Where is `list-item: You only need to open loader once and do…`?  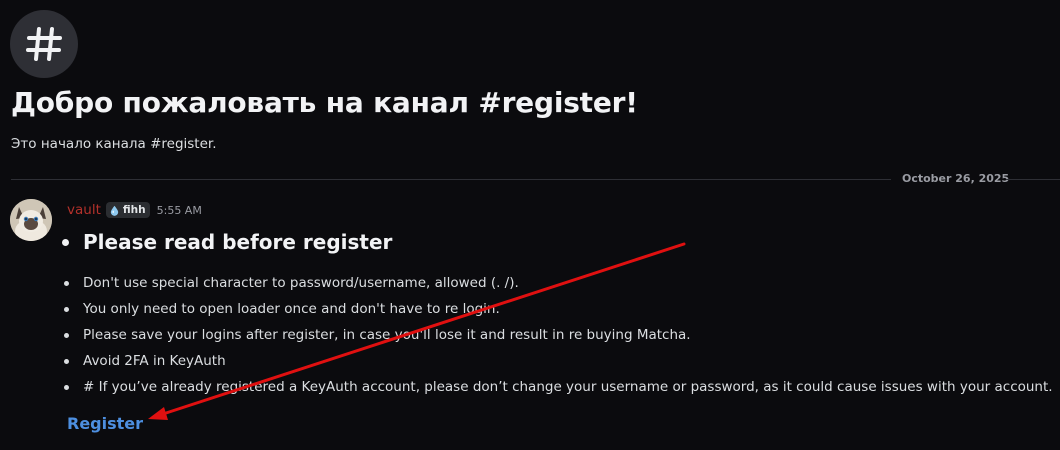 list-item: You only need to open loader once and do… is located at coordinates (558, 309).